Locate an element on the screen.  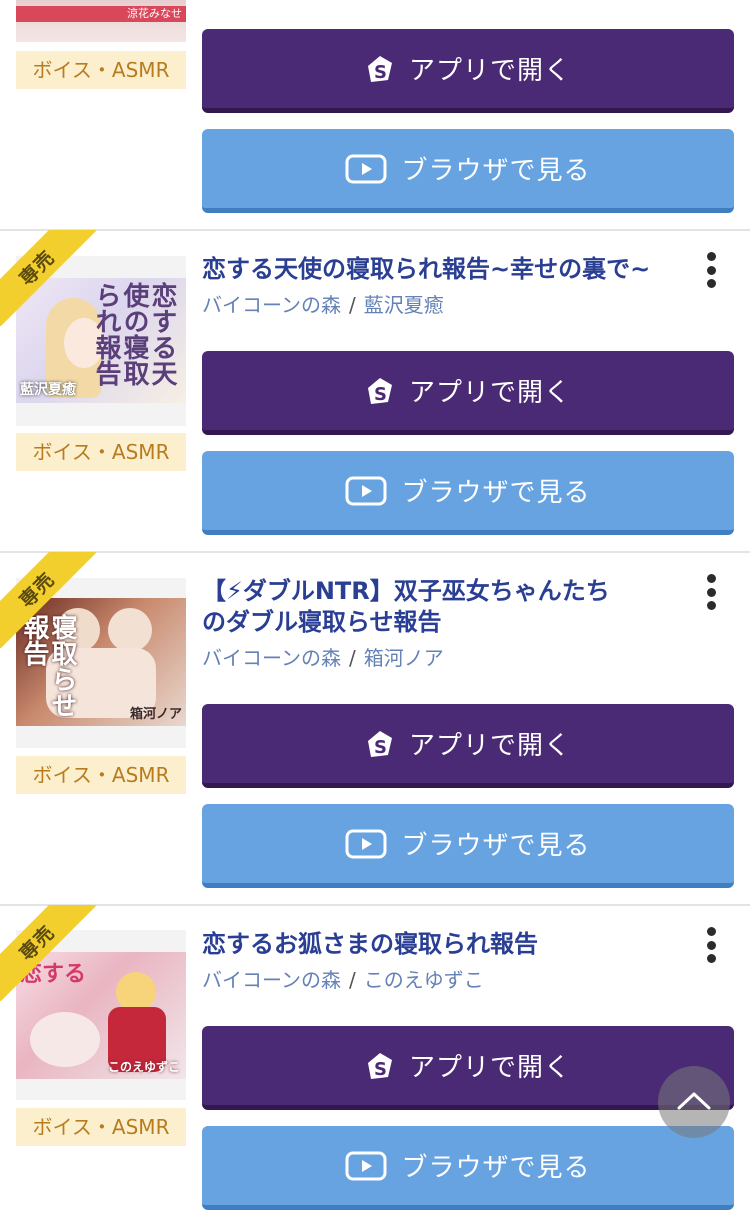
cast-link: このえゆずこ is located at coordinates (424, 980).